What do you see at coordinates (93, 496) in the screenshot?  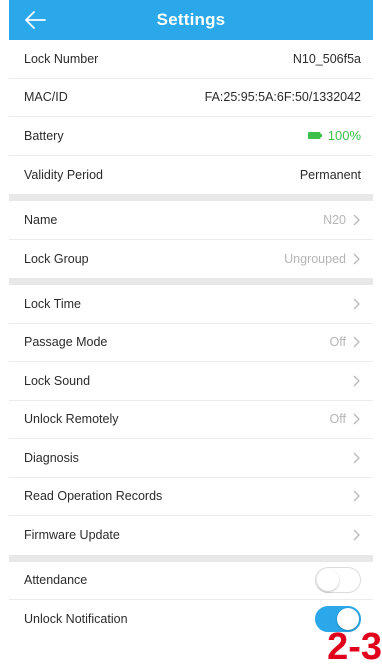 I see `read-operation-records-label: Read Operation Records` at bounding box center [93, 496].